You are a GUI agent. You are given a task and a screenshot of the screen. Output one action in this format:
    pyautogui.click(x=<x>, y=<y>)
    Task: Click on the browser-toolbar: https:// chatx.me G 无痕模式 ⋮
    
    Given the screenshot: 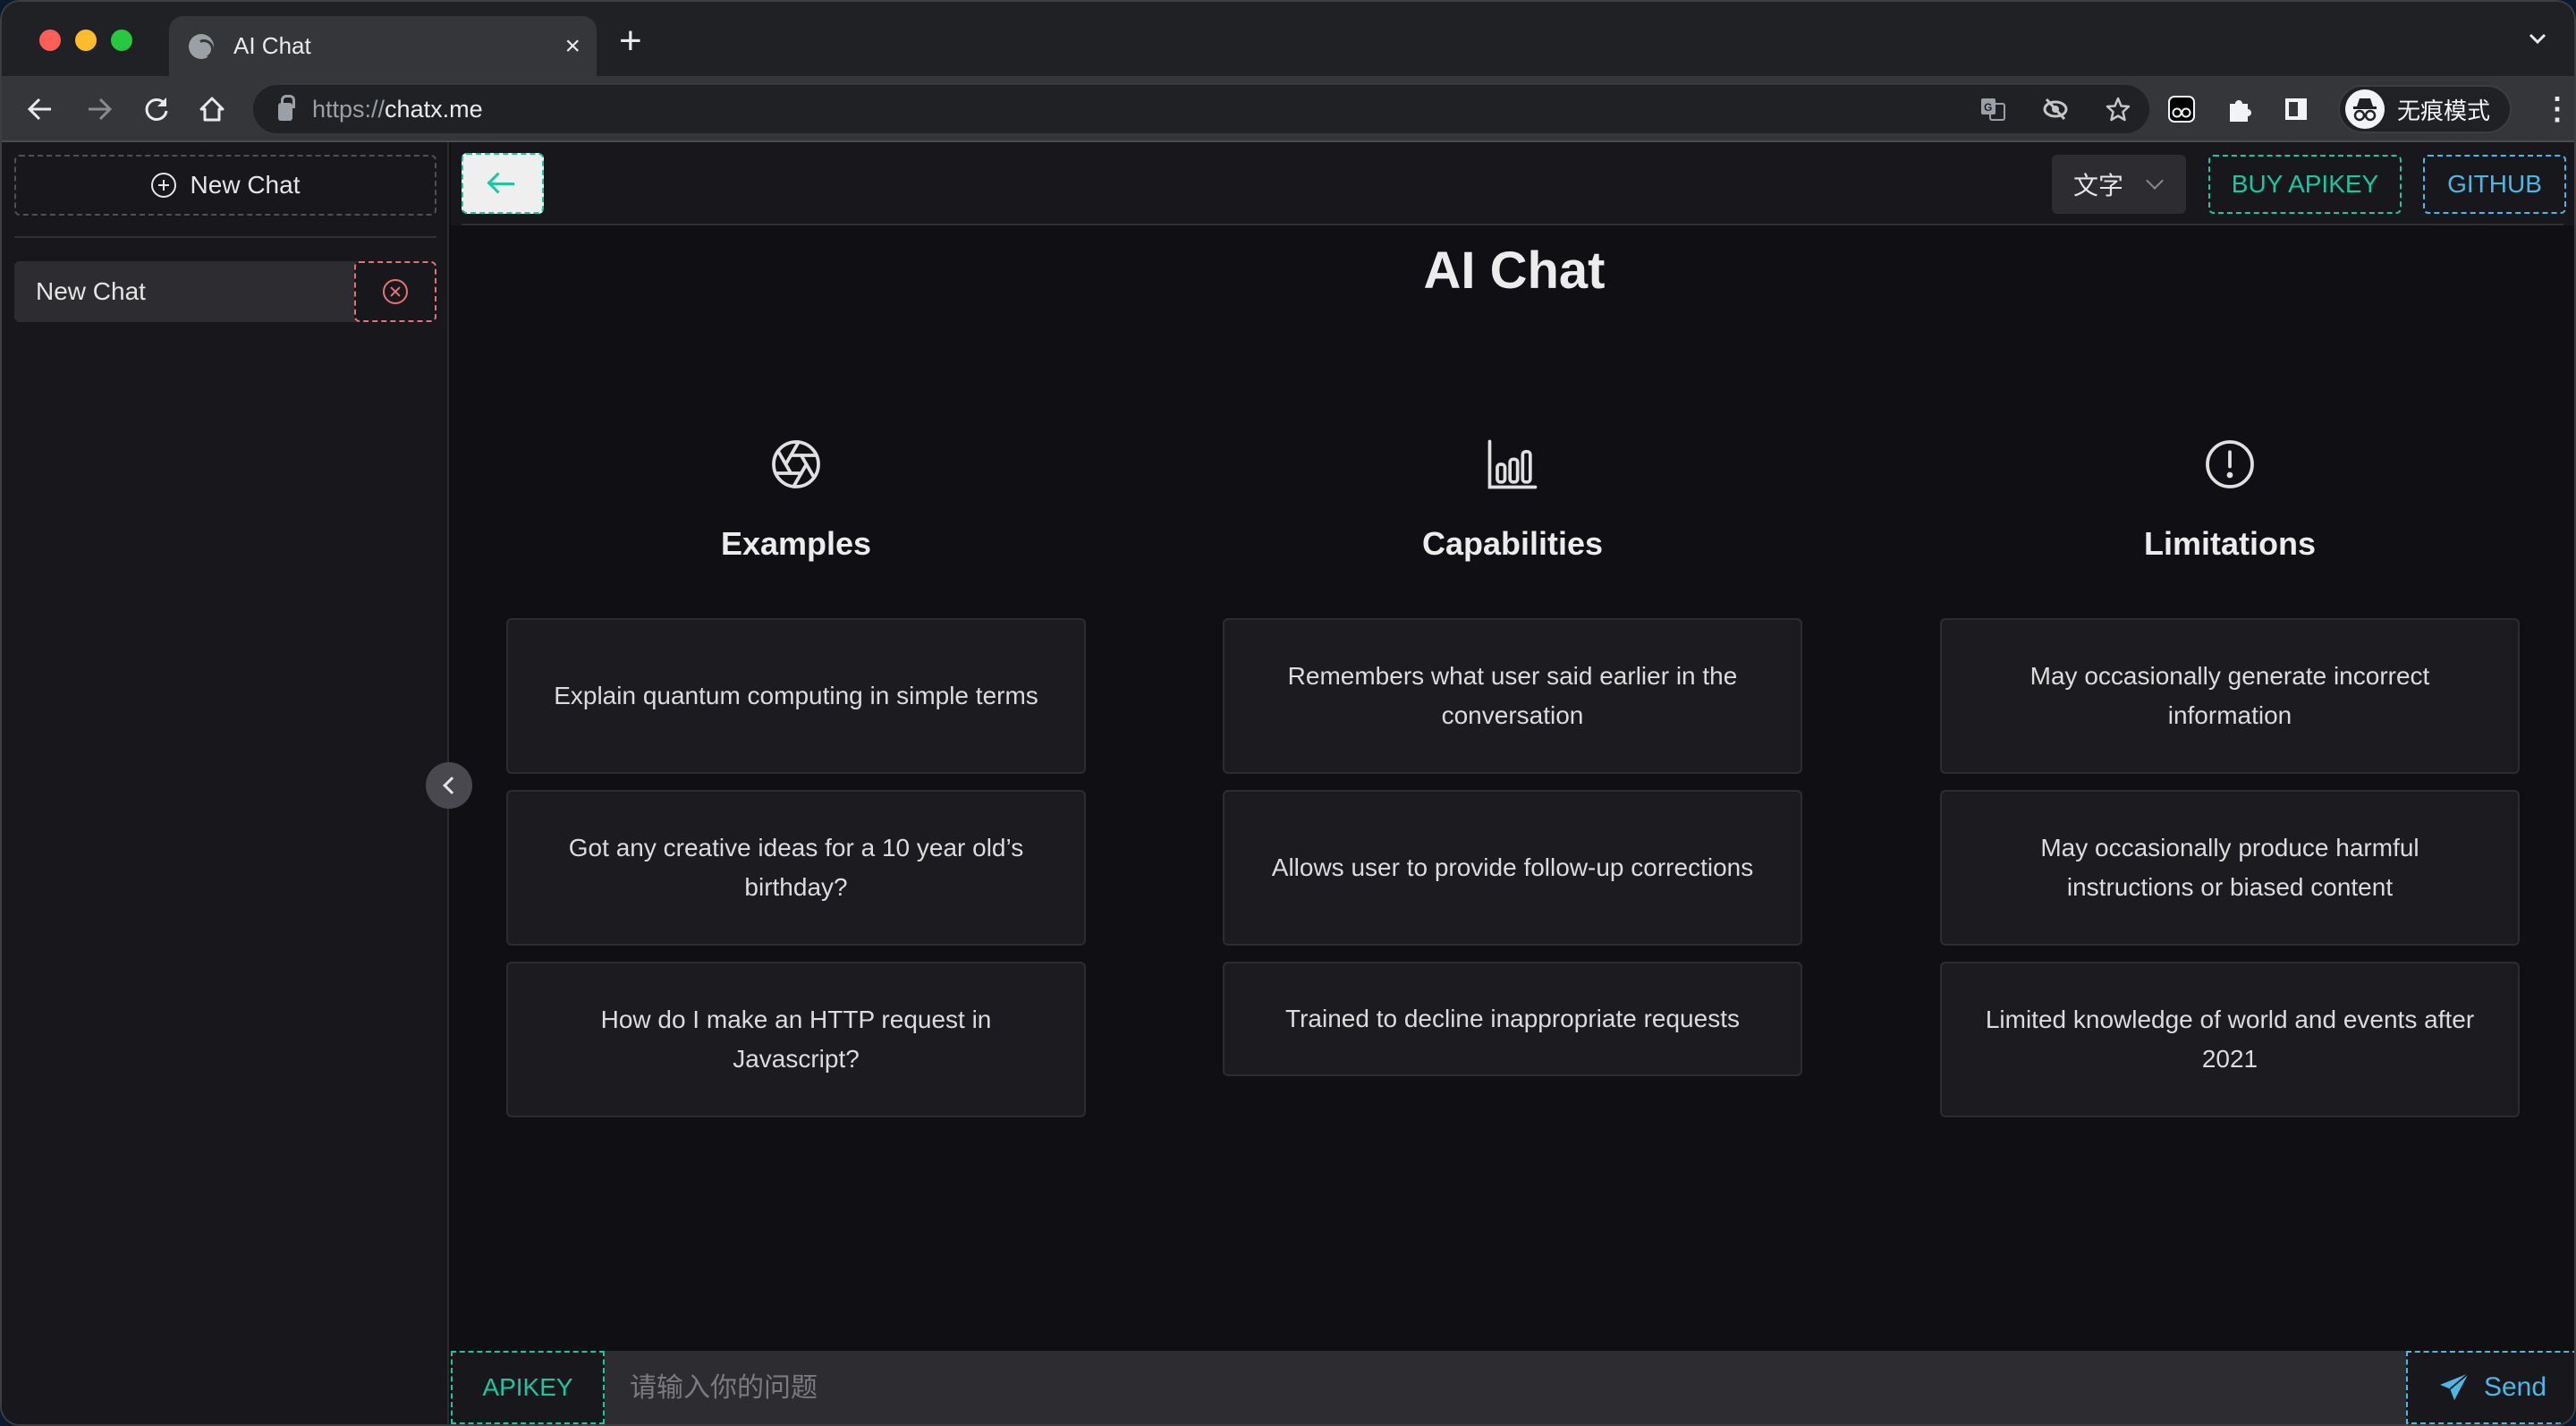 What is the action you would take?
    pyautogui.click(x=1288, y=109)
    